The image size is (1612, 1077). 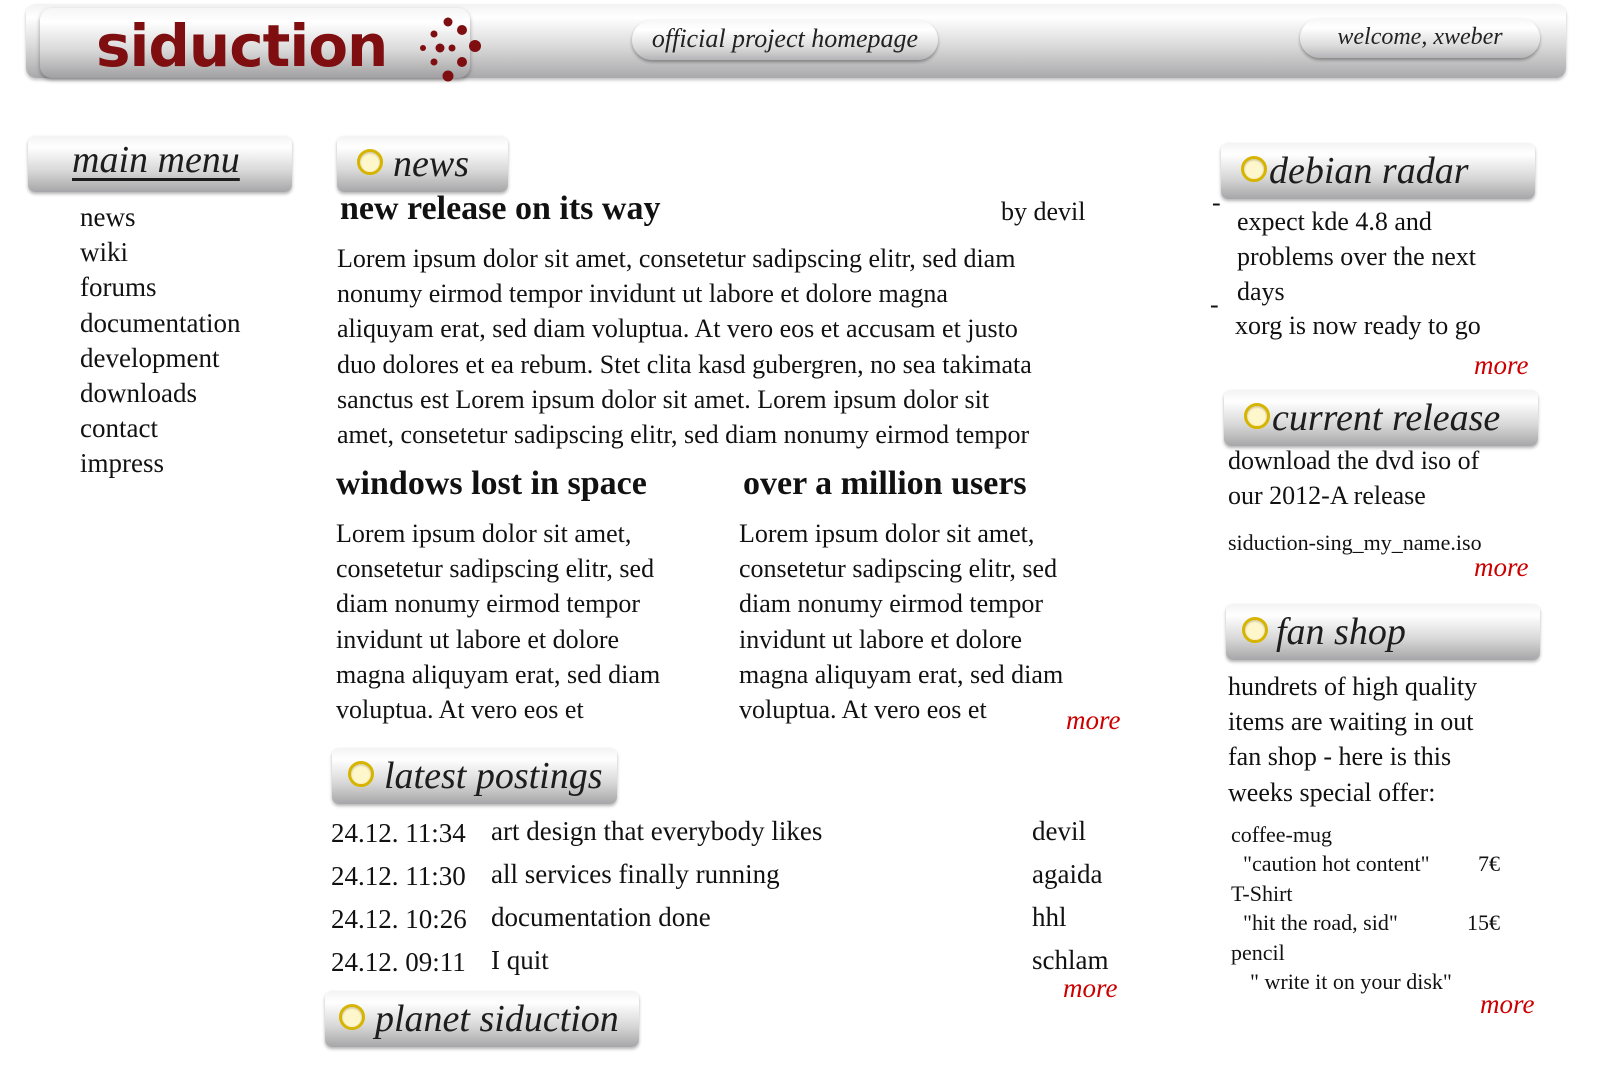 I want to click on posting-author: hhl, so click(x=1049, y=917).